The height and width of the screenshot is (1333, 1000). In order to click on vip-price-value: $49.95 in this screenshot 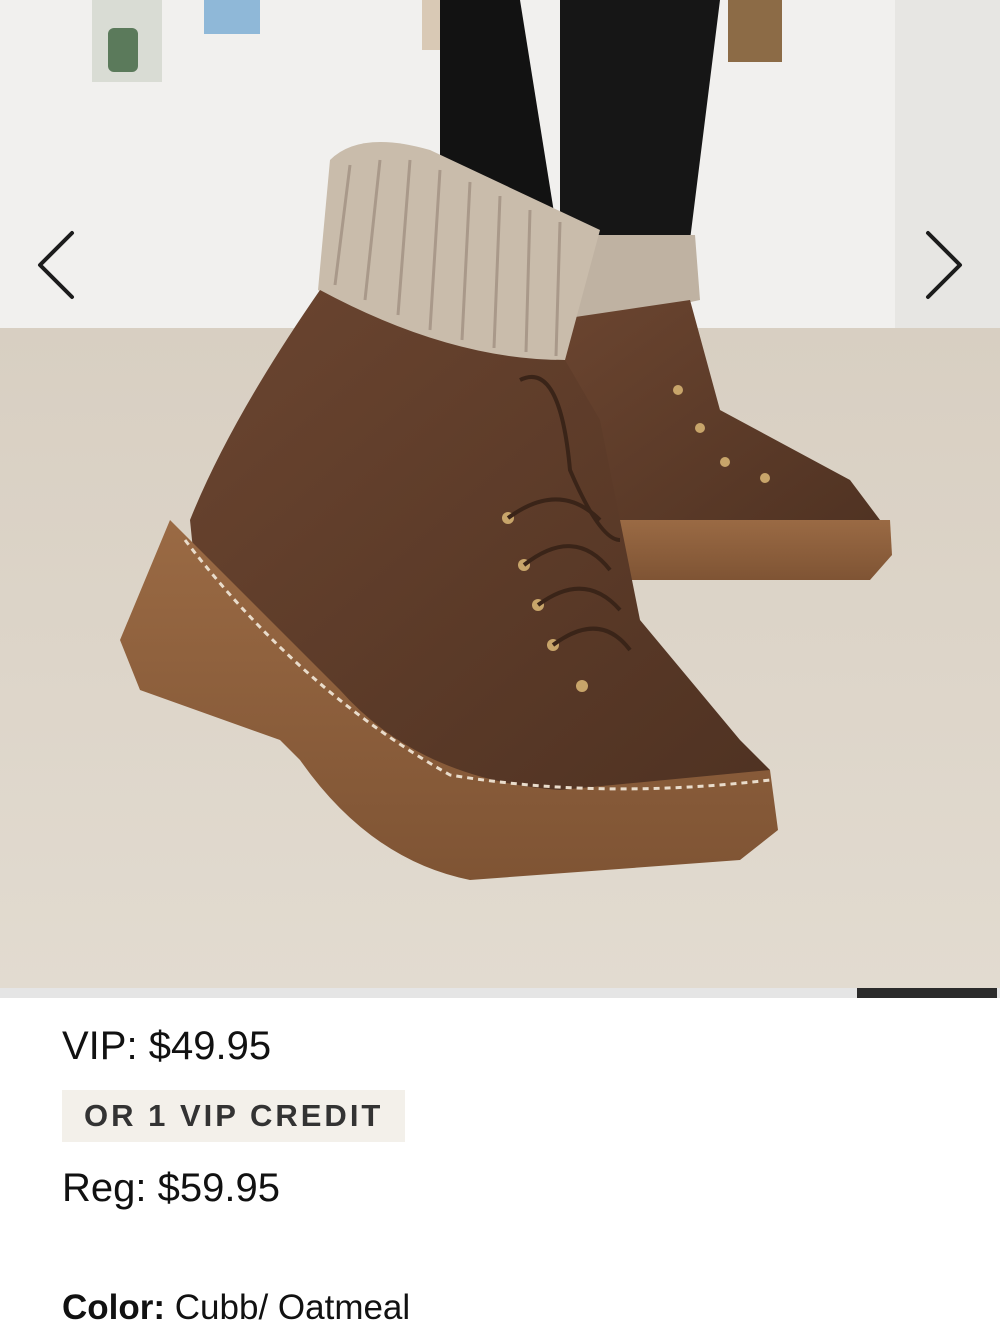, I will do `click(210, 1046)`.